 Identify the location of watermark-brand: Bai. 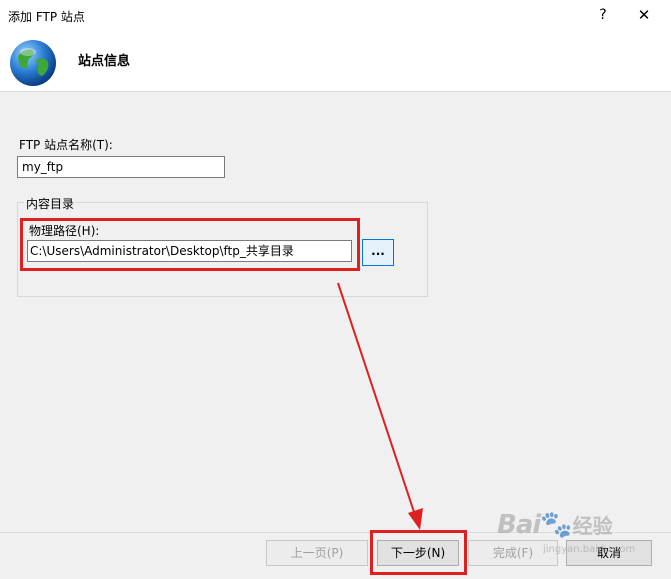
(519, 525).